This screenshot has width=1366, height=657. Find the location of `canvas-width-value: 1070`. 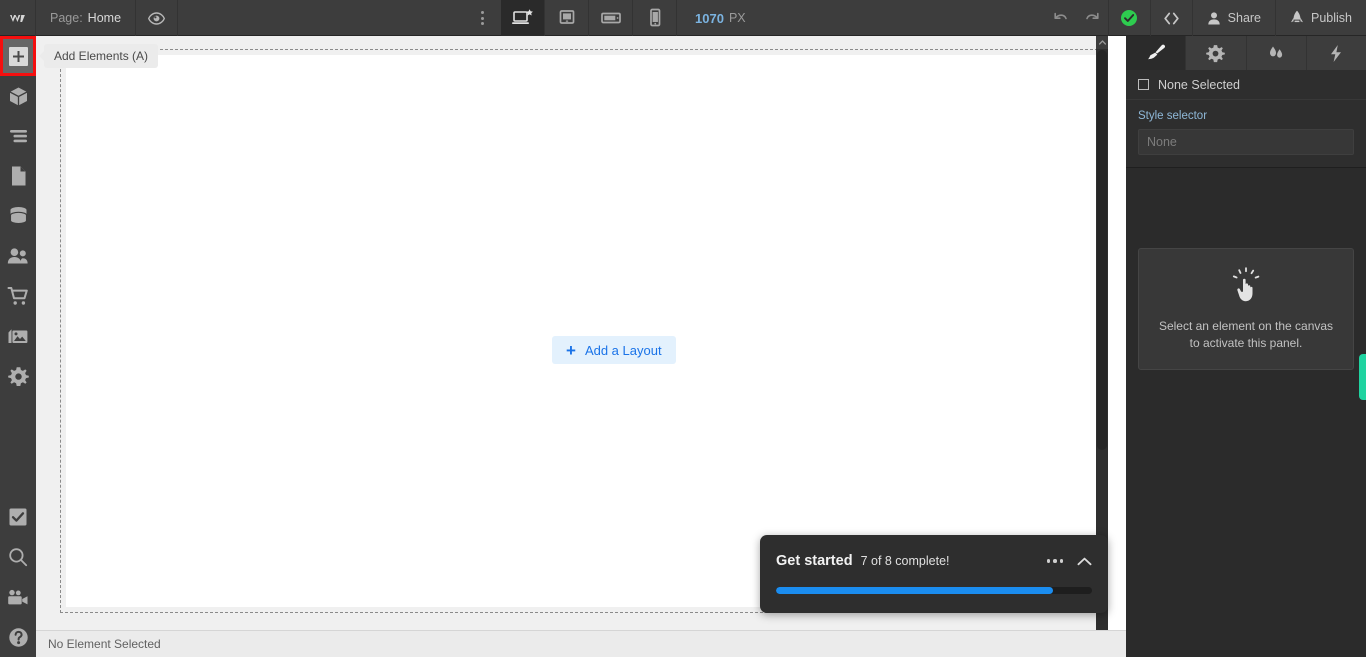

canvas-width-value: 1070 is located at coordinates (709, 18).